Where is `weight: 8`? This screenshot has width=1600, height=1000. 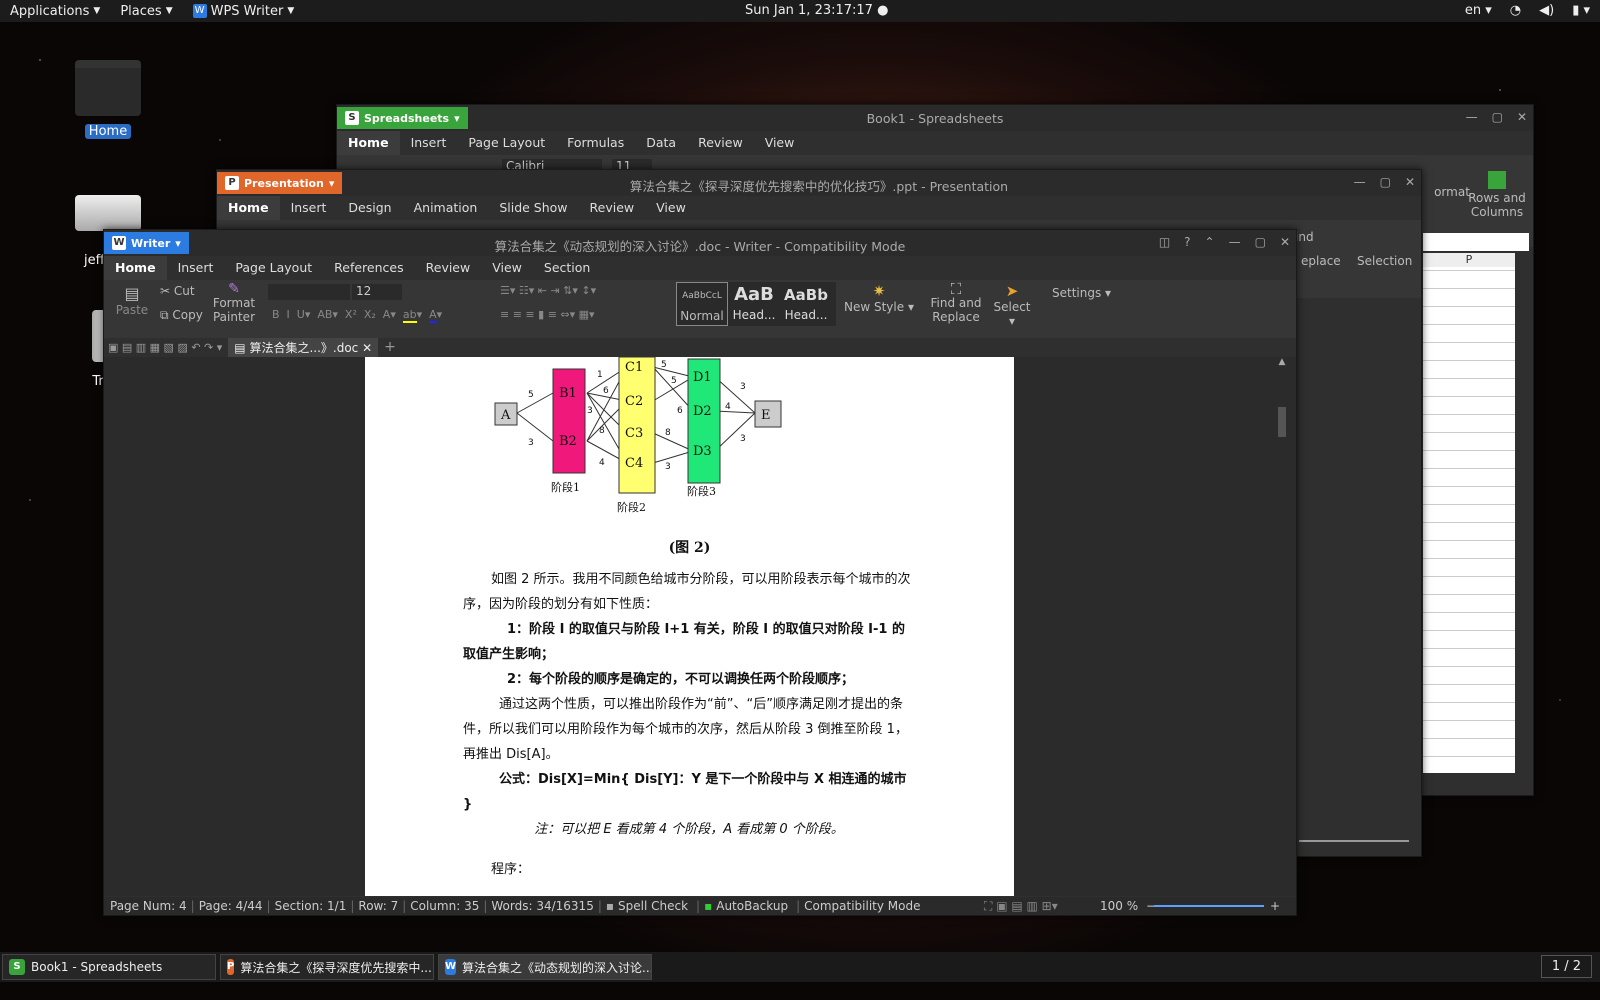
weight: 8 is located at coordinates (602, 431).